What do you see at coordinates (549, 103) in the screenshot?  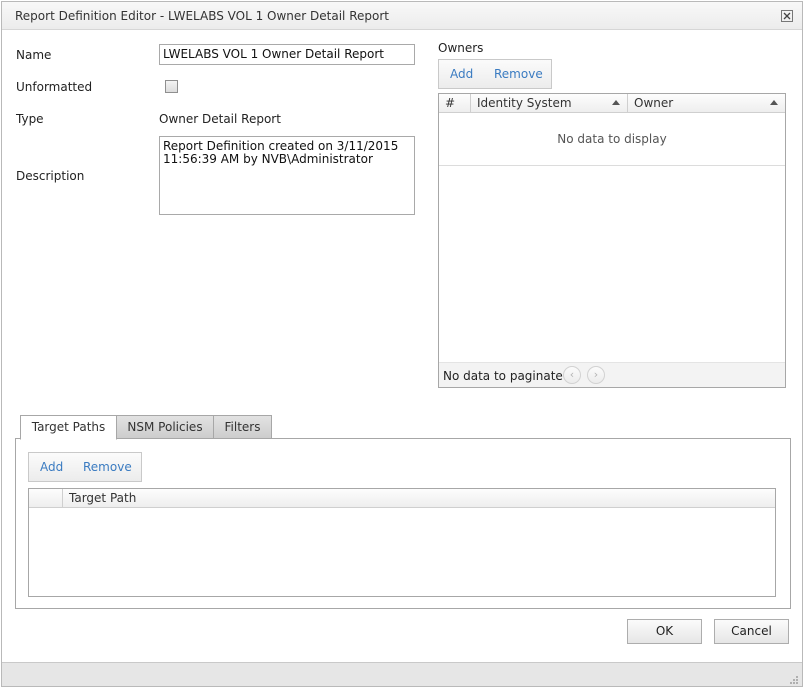 I see `column-header-identity-system: Identity System` at bounding box center [549, 103].